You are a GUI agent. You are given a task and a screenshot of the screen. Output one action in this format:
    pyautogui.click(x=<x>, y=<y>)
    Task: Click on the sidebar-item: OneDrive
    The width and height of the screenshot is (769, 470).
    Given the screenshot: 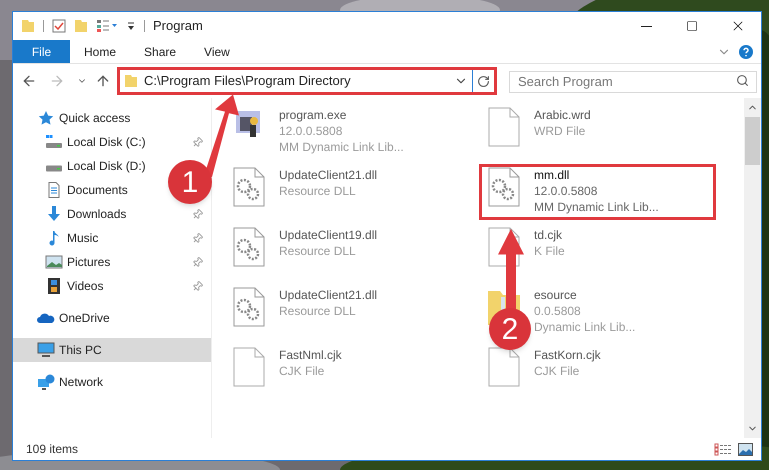 What is the action you would take?
    pyautogui.click(x=73, y=318)
    